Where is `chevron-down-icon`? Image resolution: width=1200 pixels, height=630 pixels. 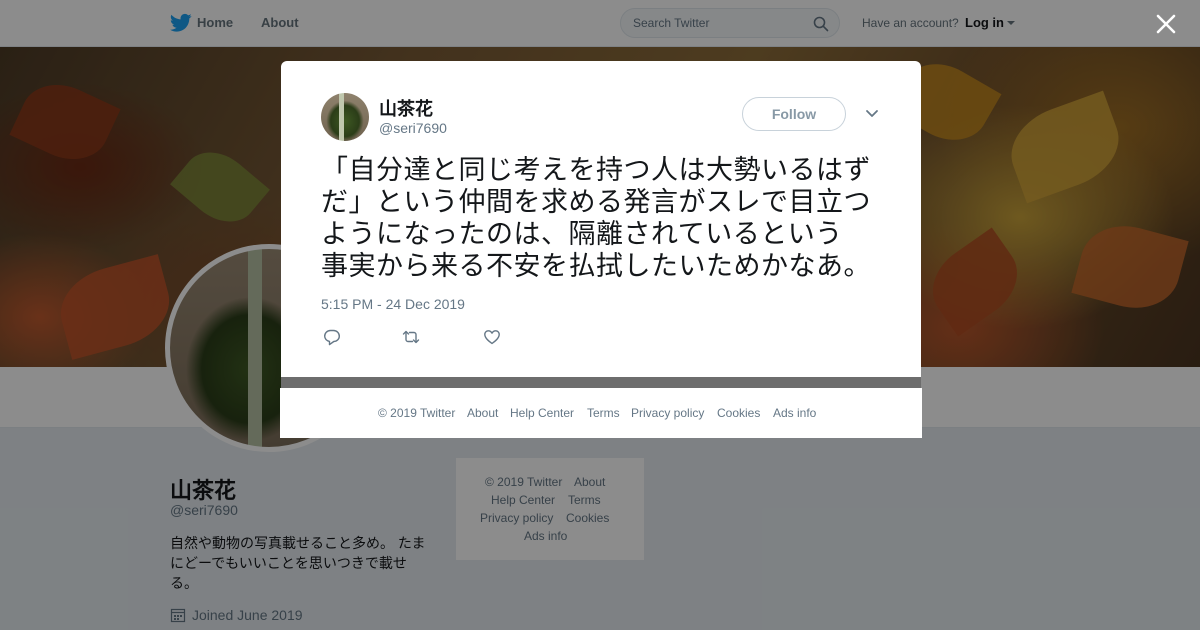 chevron-down-icon is located at coordinates (872, 114).